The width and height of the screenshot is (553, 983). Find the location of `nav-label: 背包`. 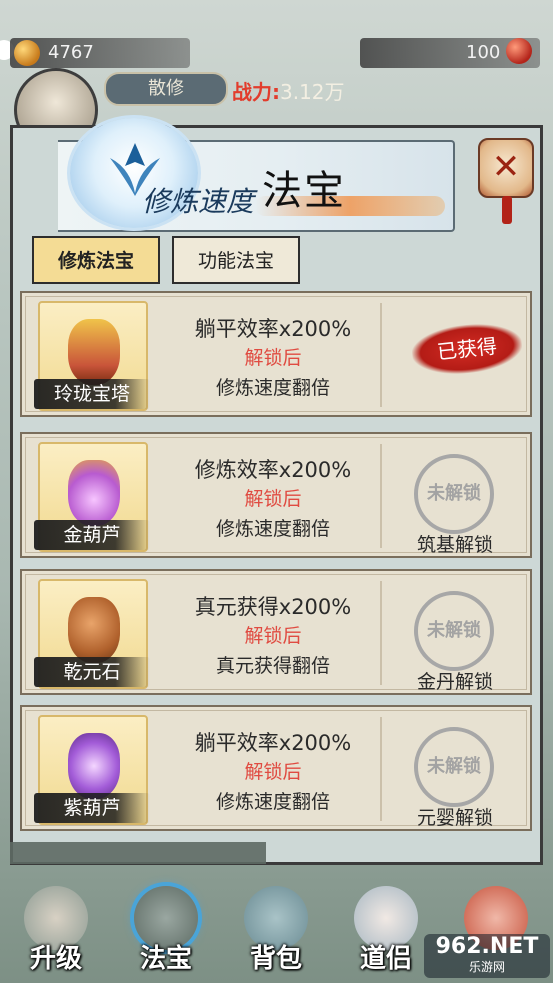

nav-label: 背包 is located at coordinates (275, 959).